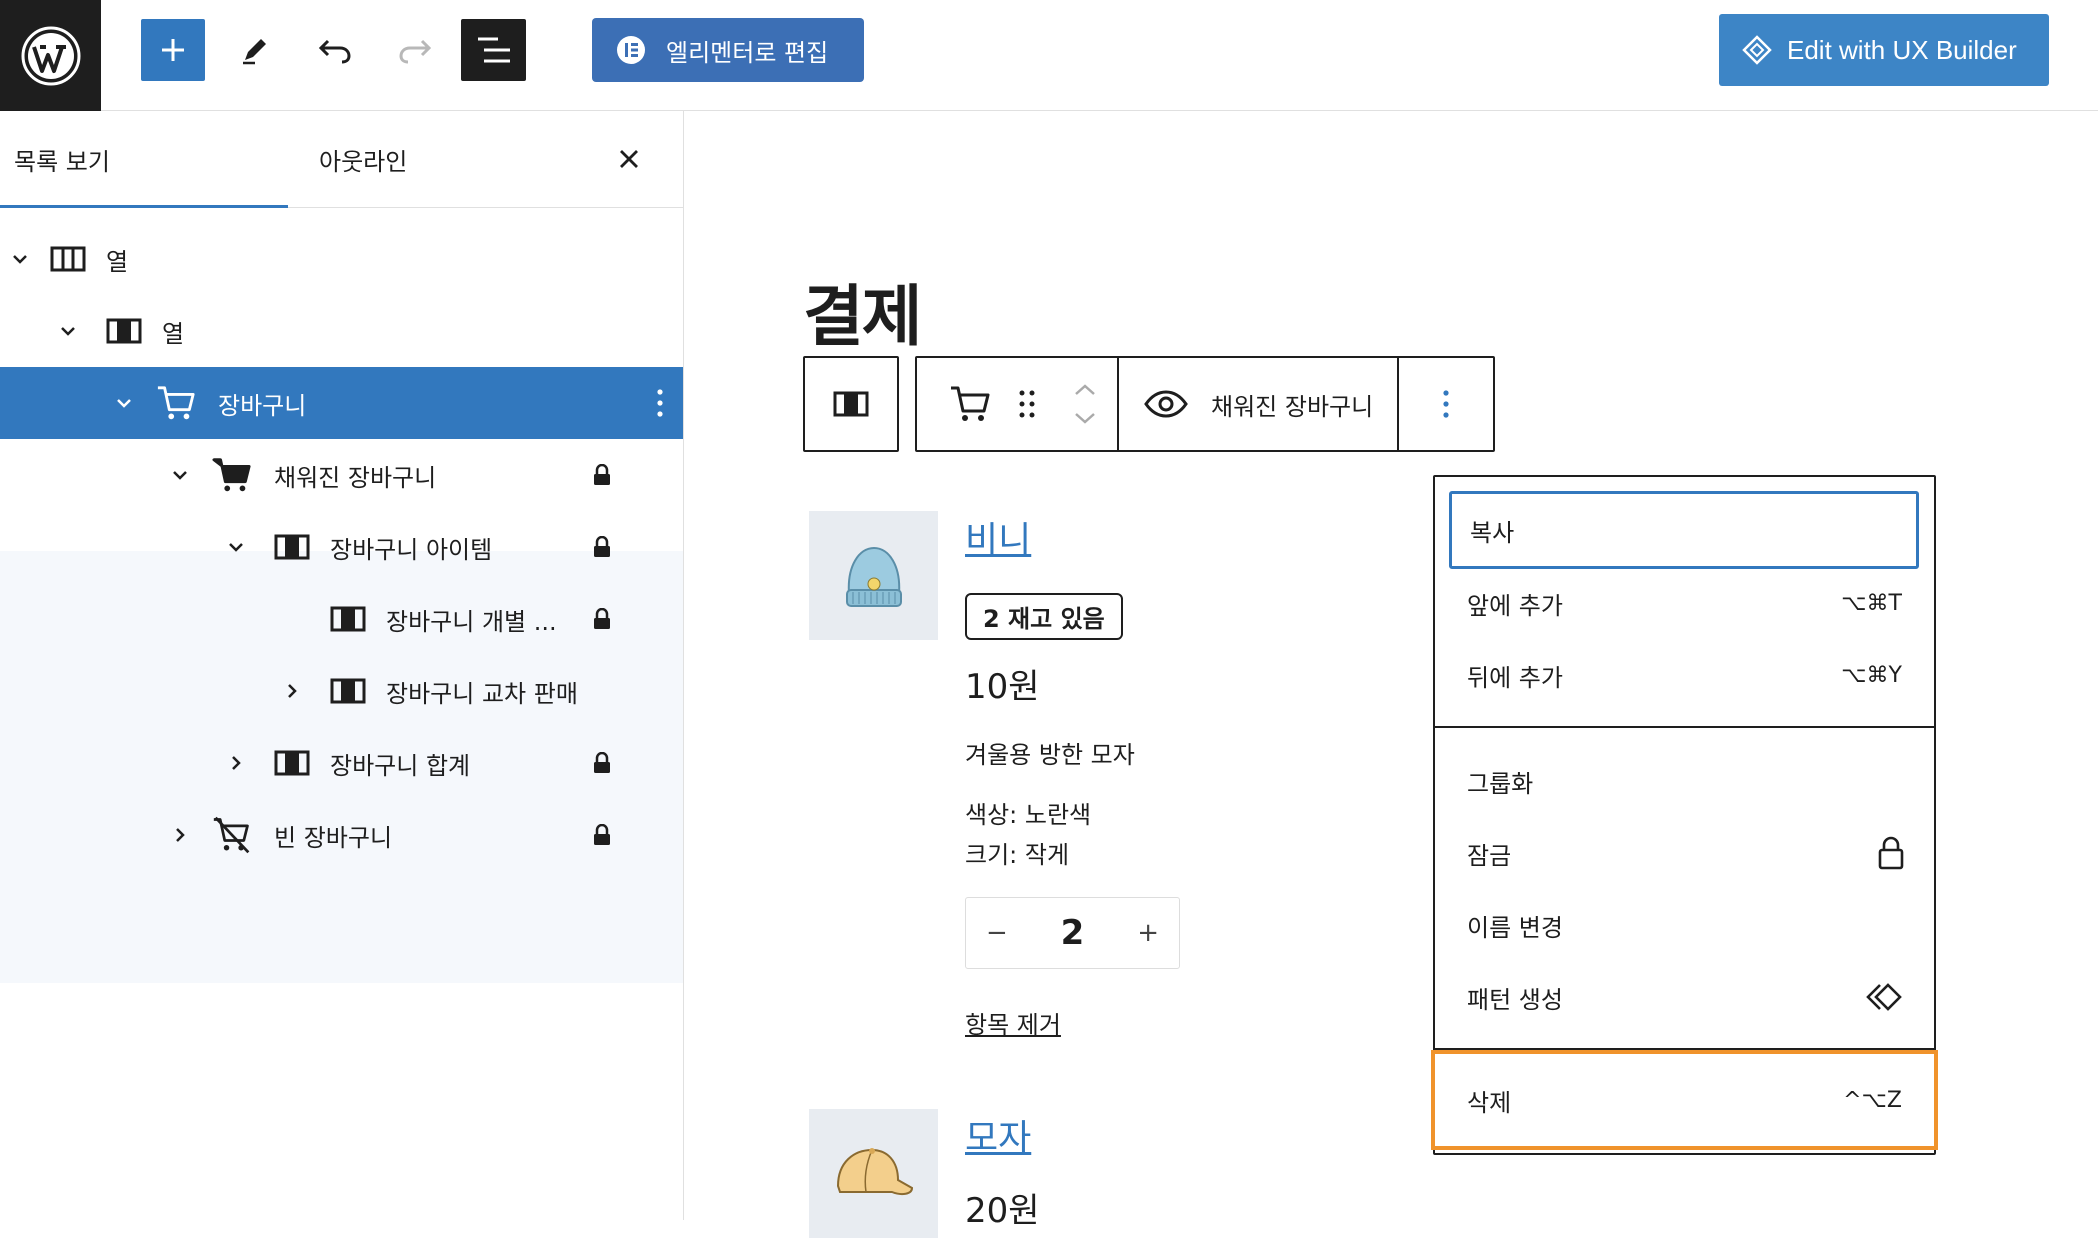 The width and height of the screenshot is (2098, 1238). I want to click on menu-item-label: 뒤에 추가, so click(1515, 677).